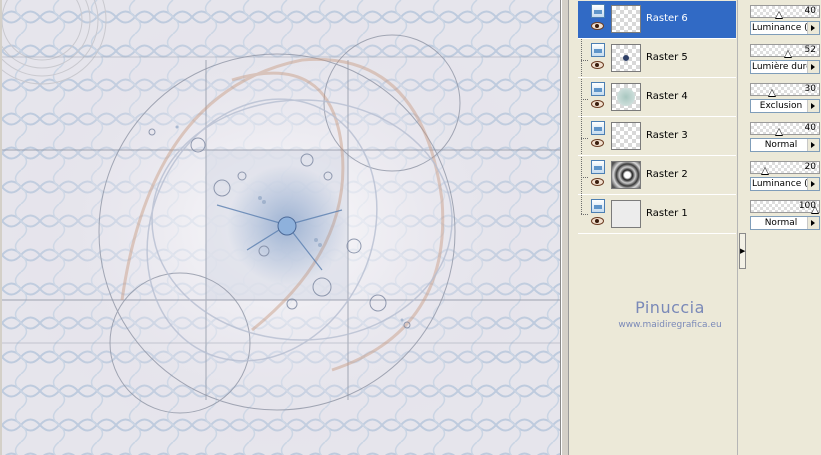 The height and width of the screenshot is (455, 821). I want to click on layer-properties-raster-4: 30 Exclusion, so click(785, 101).